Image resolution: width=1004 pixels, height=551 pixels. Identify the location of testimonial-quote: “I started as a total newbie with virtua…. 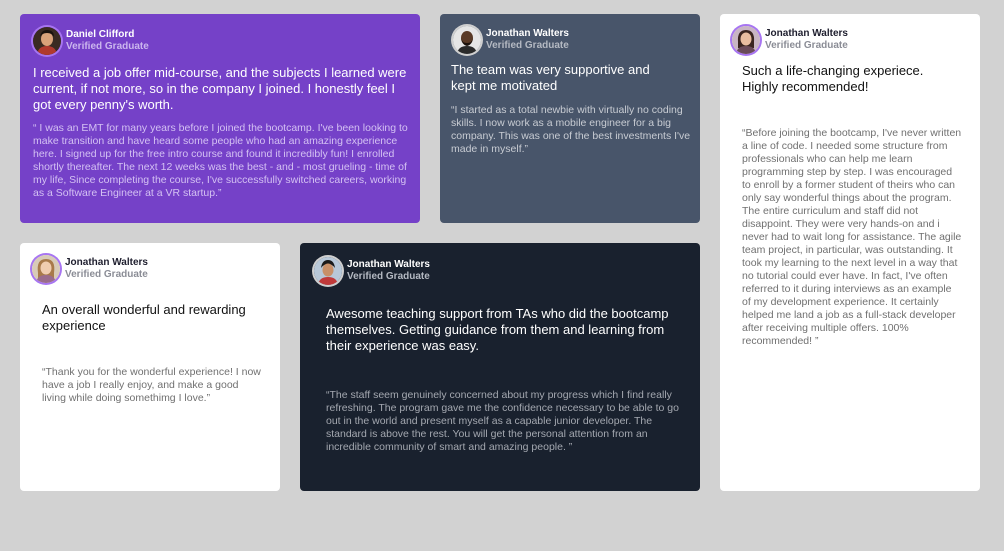
(571, 129).